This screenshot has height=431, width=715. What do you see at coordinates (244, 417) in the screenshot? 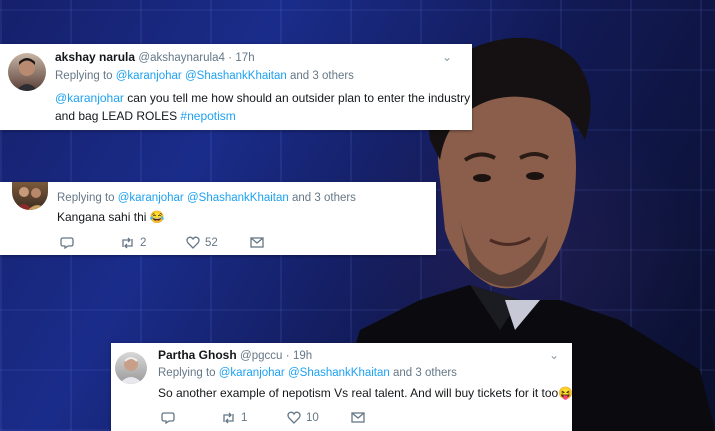
I see `retweet-count: 1` at bounding box center [244, 417].